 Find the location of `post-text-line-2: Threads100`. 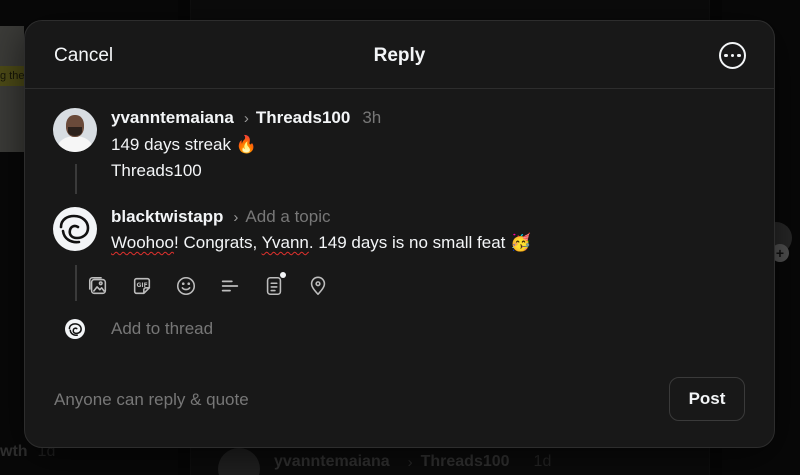

post-text-line-2: Threads100 is located at coordinates (156, 170).